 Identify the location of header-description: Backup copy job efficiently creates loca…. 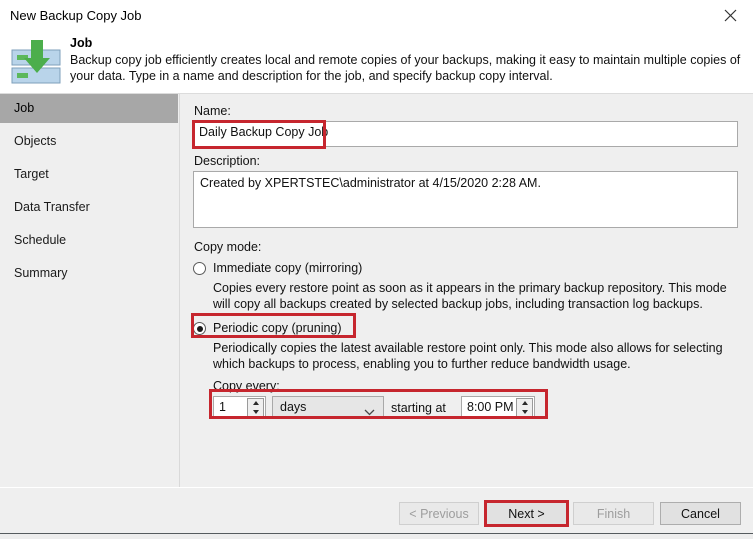
(405, 68).